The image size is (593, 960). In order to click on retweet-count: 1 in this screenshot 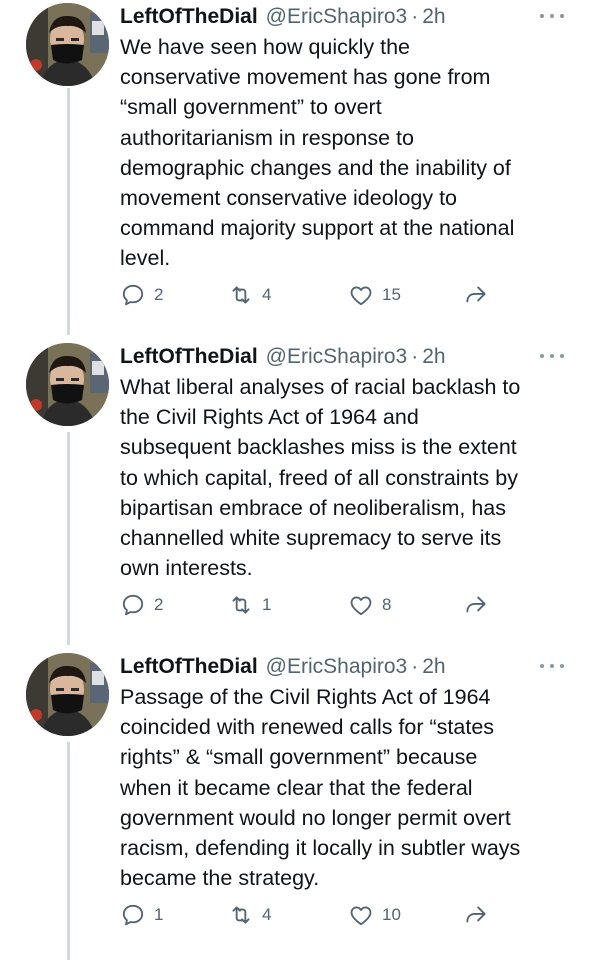, I will do `click(267, 604)`.